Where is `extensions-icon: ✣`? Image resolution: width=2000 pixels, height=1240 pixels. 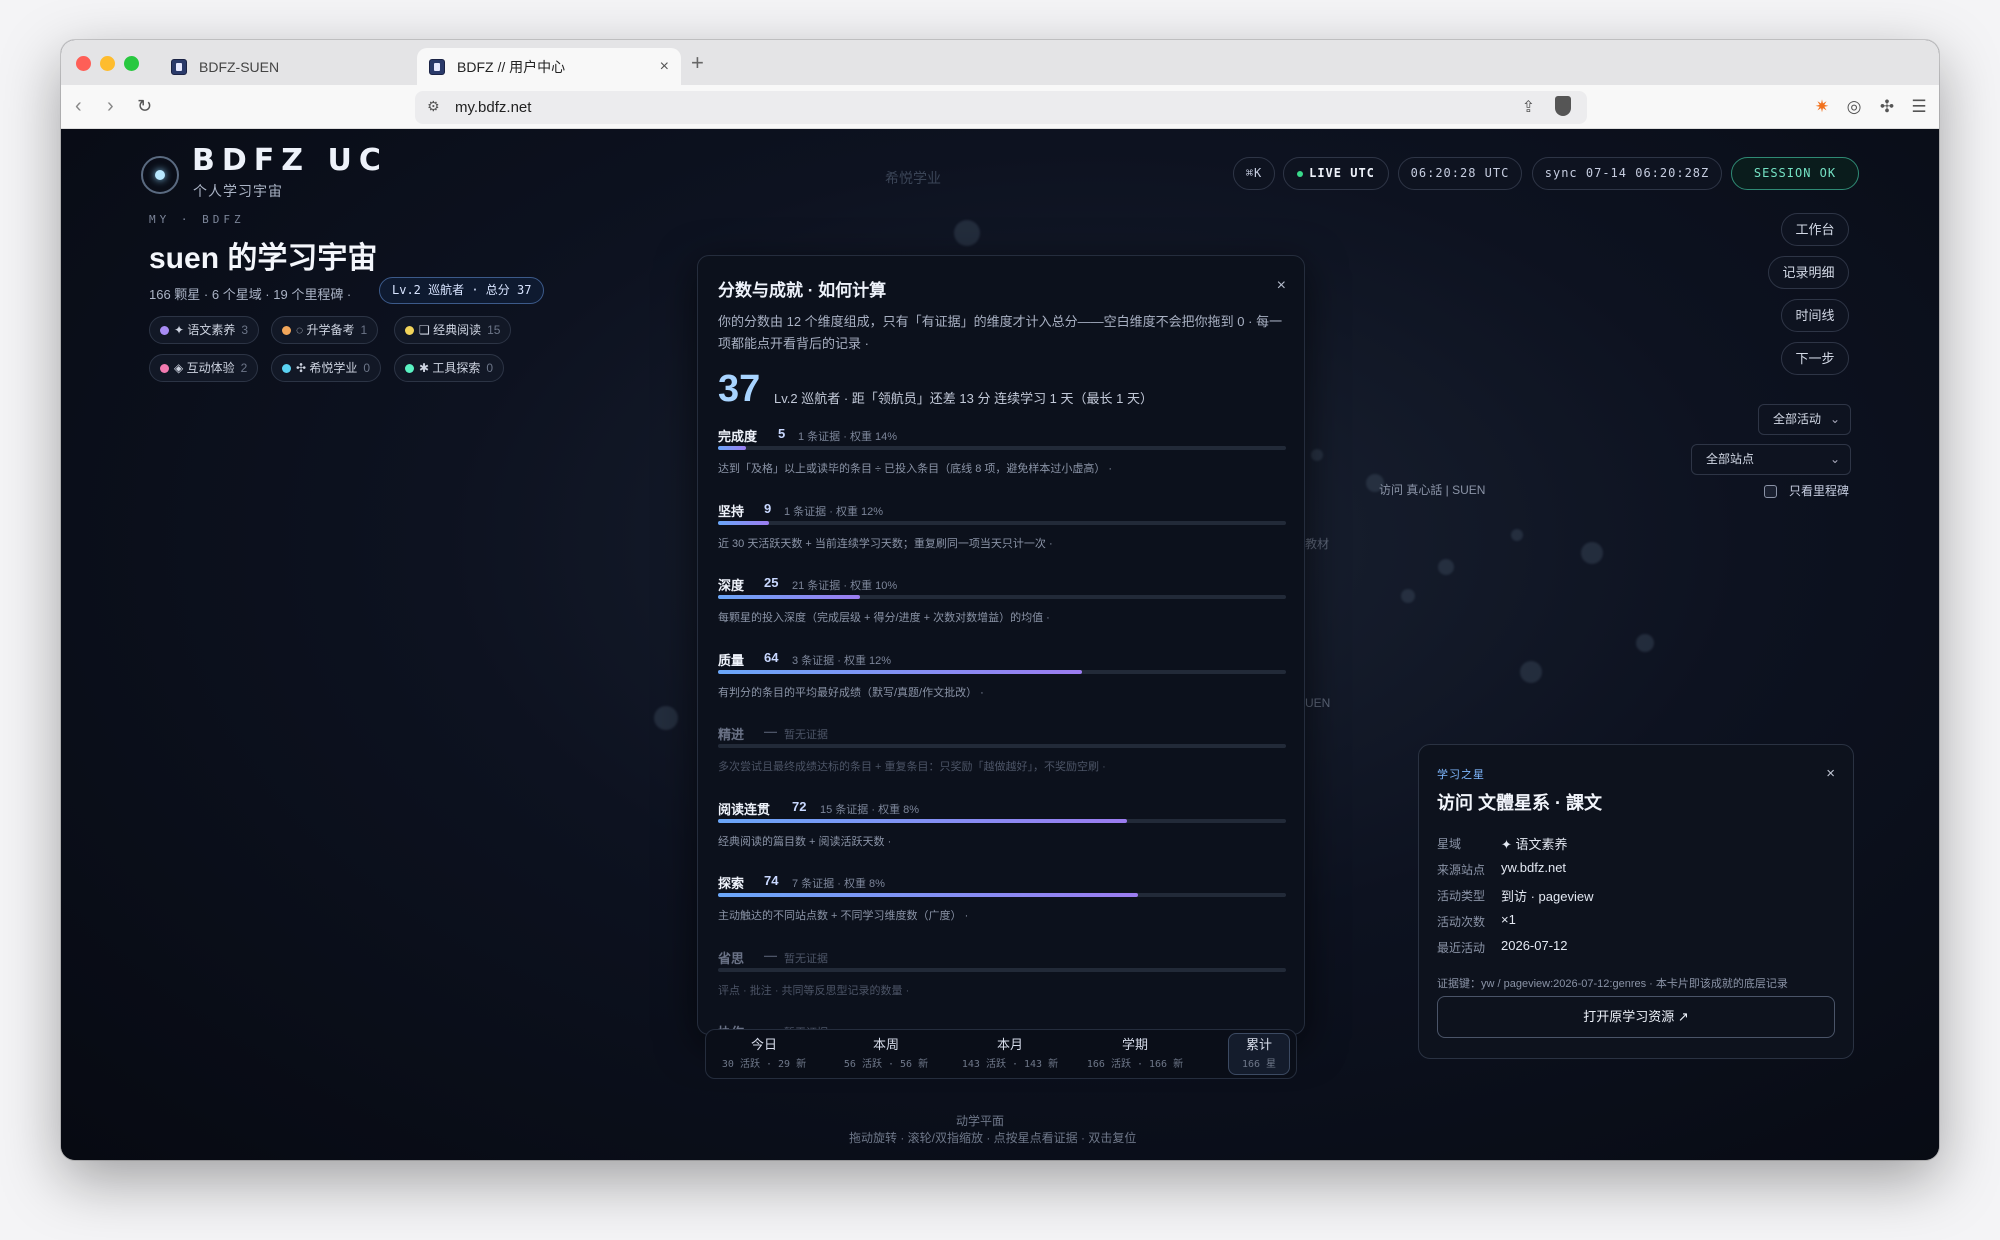 extensions-icon: ✣ is located at coordinates (1887, 107).